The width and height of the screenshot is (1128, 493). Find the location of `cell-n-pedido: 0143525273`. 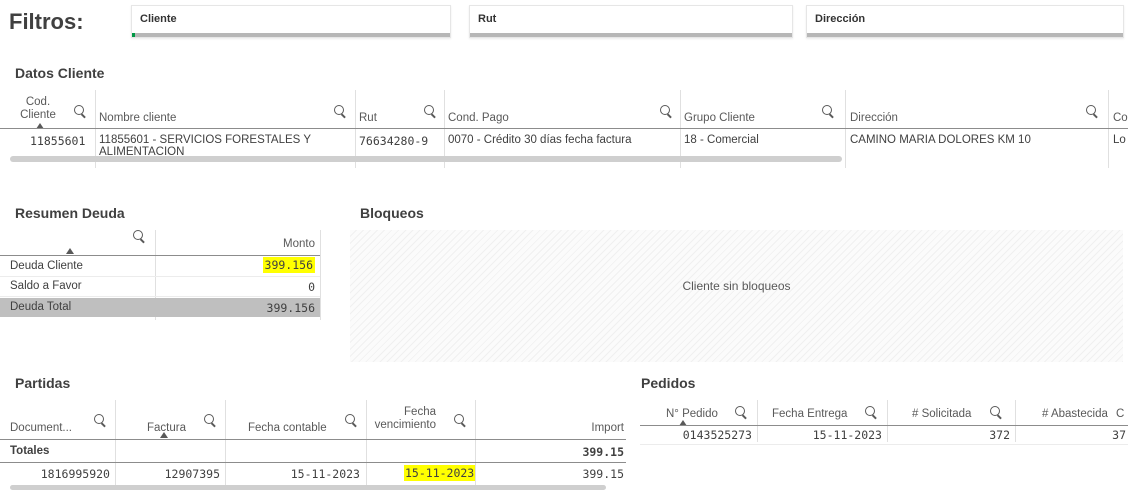

cell-n-pedido: 0143525273 is located at coordinates (717, 435).